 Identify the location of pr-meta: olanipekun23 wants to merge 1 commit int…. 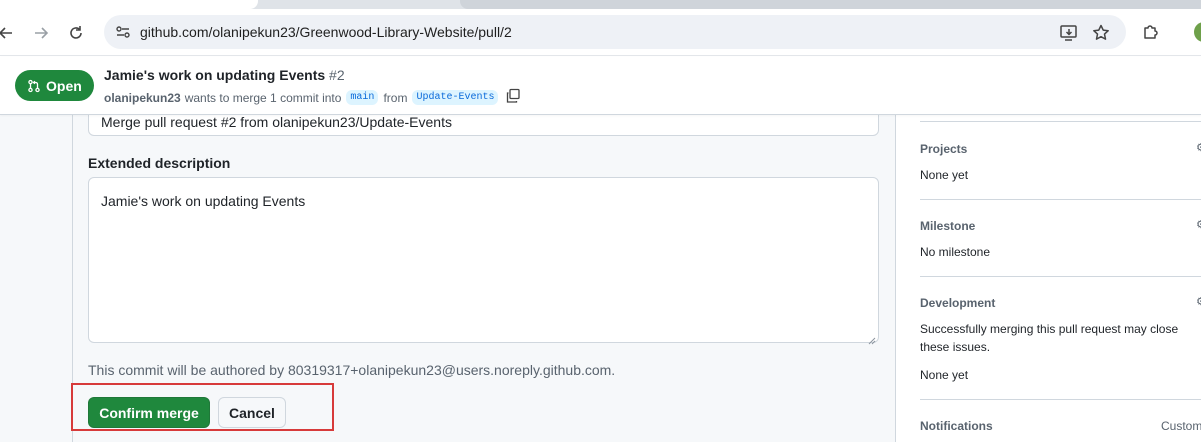
(312, 97).